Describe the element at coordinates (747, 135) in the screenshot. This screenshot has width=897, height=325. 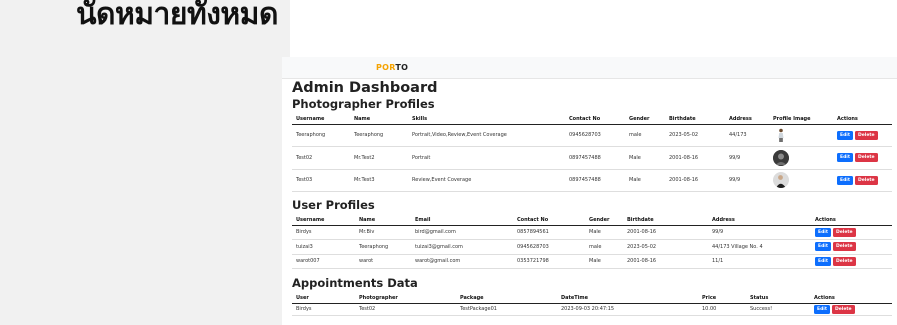
I see `cell-address: 44/173` at that location.